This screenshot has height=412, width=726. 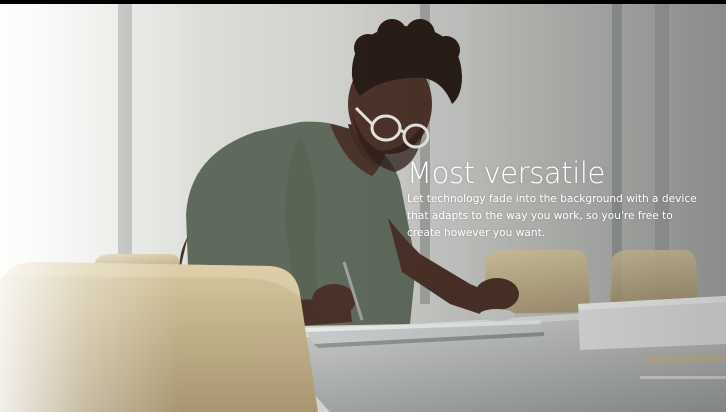 I want to click on hero-title: Most versatile, so click(x=506, y=173).